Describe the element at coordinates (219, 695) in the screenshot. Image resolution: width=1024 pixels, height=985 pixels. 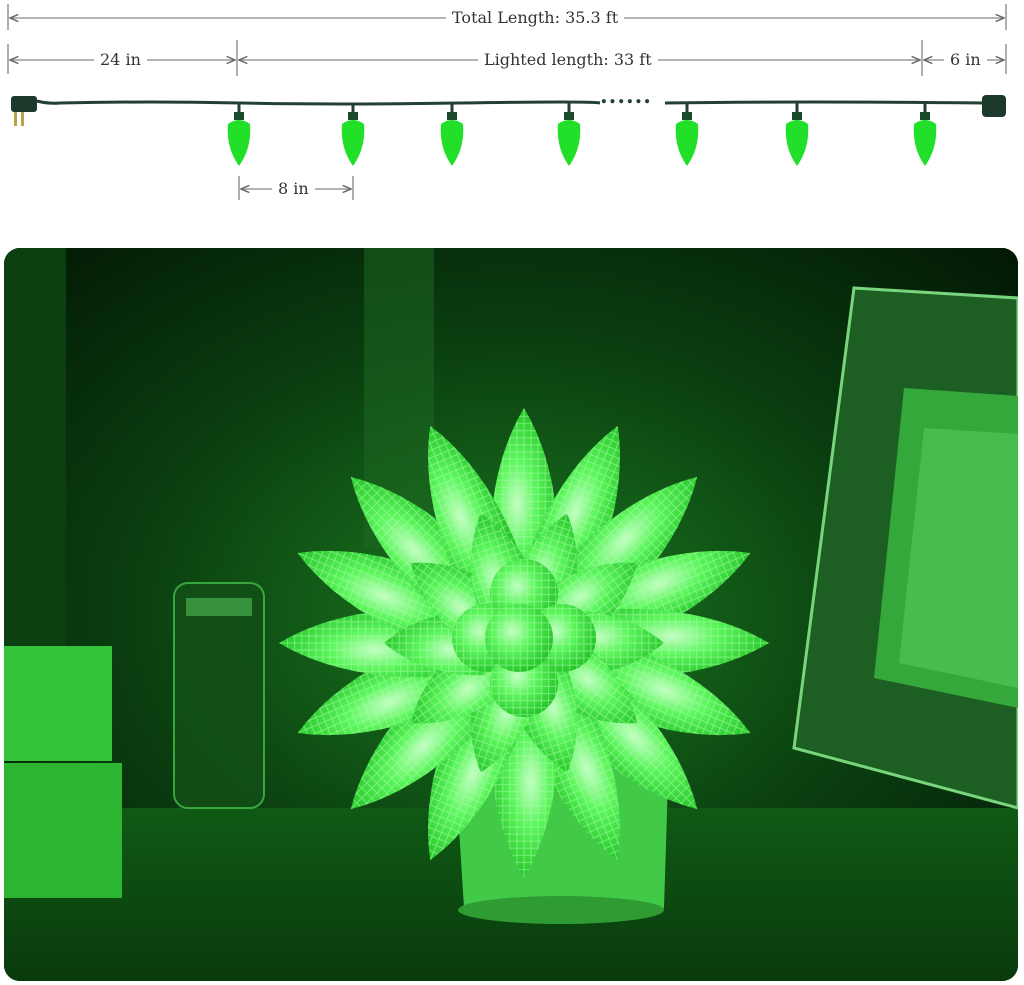
I see `glass-candle-holder` at that location.